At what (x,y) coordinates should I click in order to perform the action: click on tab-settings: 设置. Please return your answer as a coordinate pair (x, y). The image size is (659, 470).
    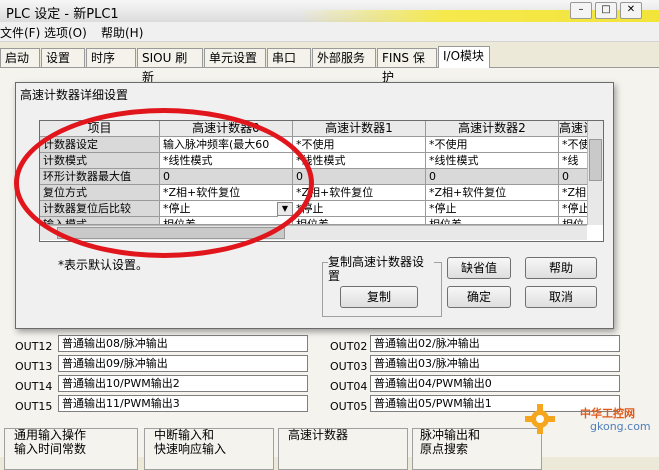
    Looking at the image, I should click on (63, 57).